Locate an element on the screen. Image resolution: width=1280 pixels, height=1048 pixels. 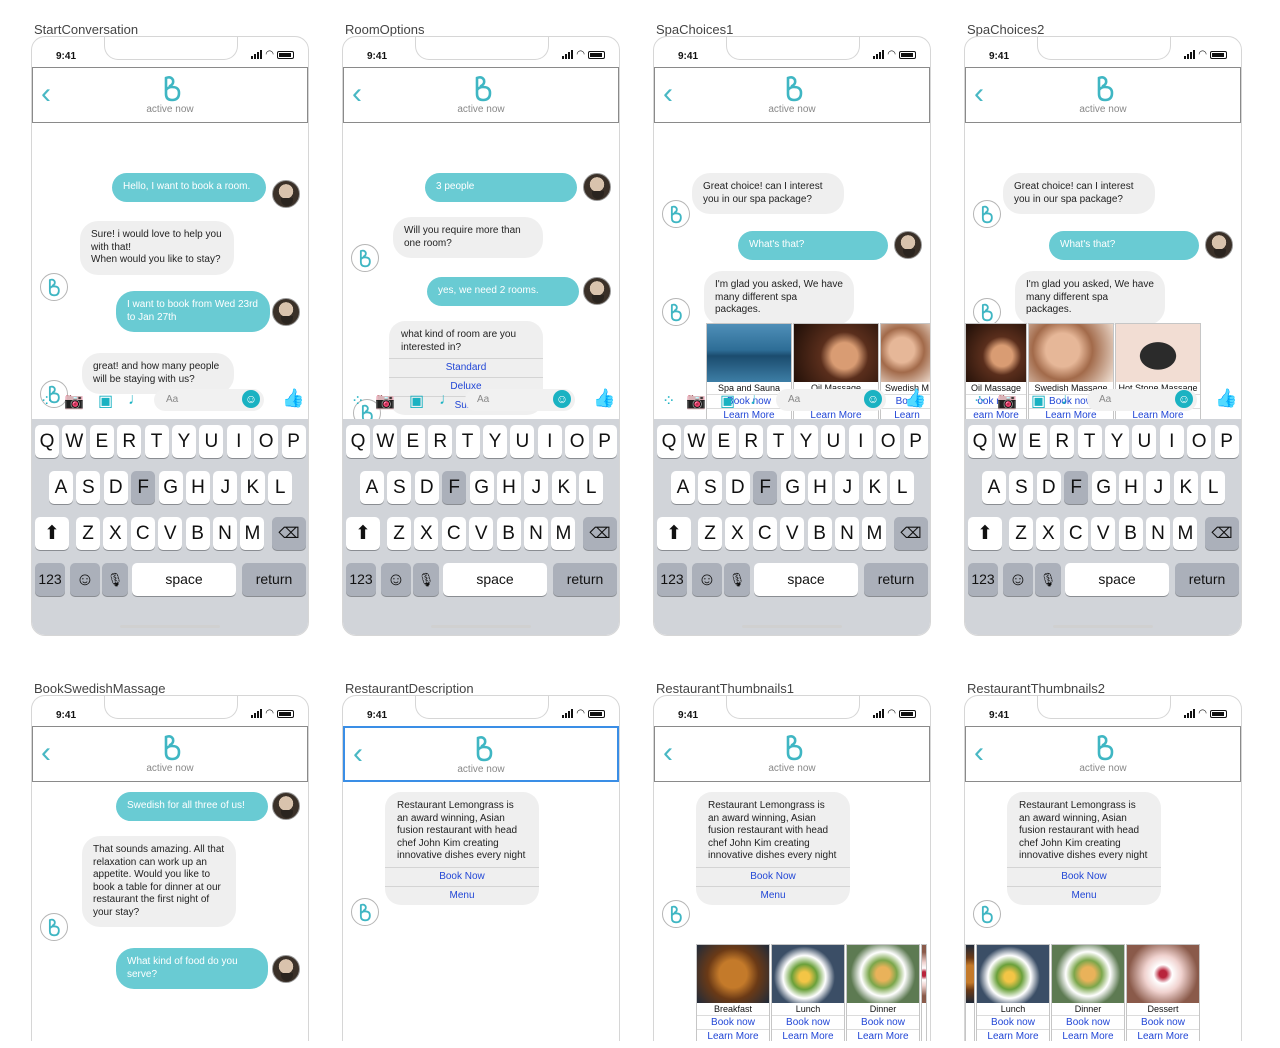
room-option-standard: Standard is located at coordinates (466, 367).